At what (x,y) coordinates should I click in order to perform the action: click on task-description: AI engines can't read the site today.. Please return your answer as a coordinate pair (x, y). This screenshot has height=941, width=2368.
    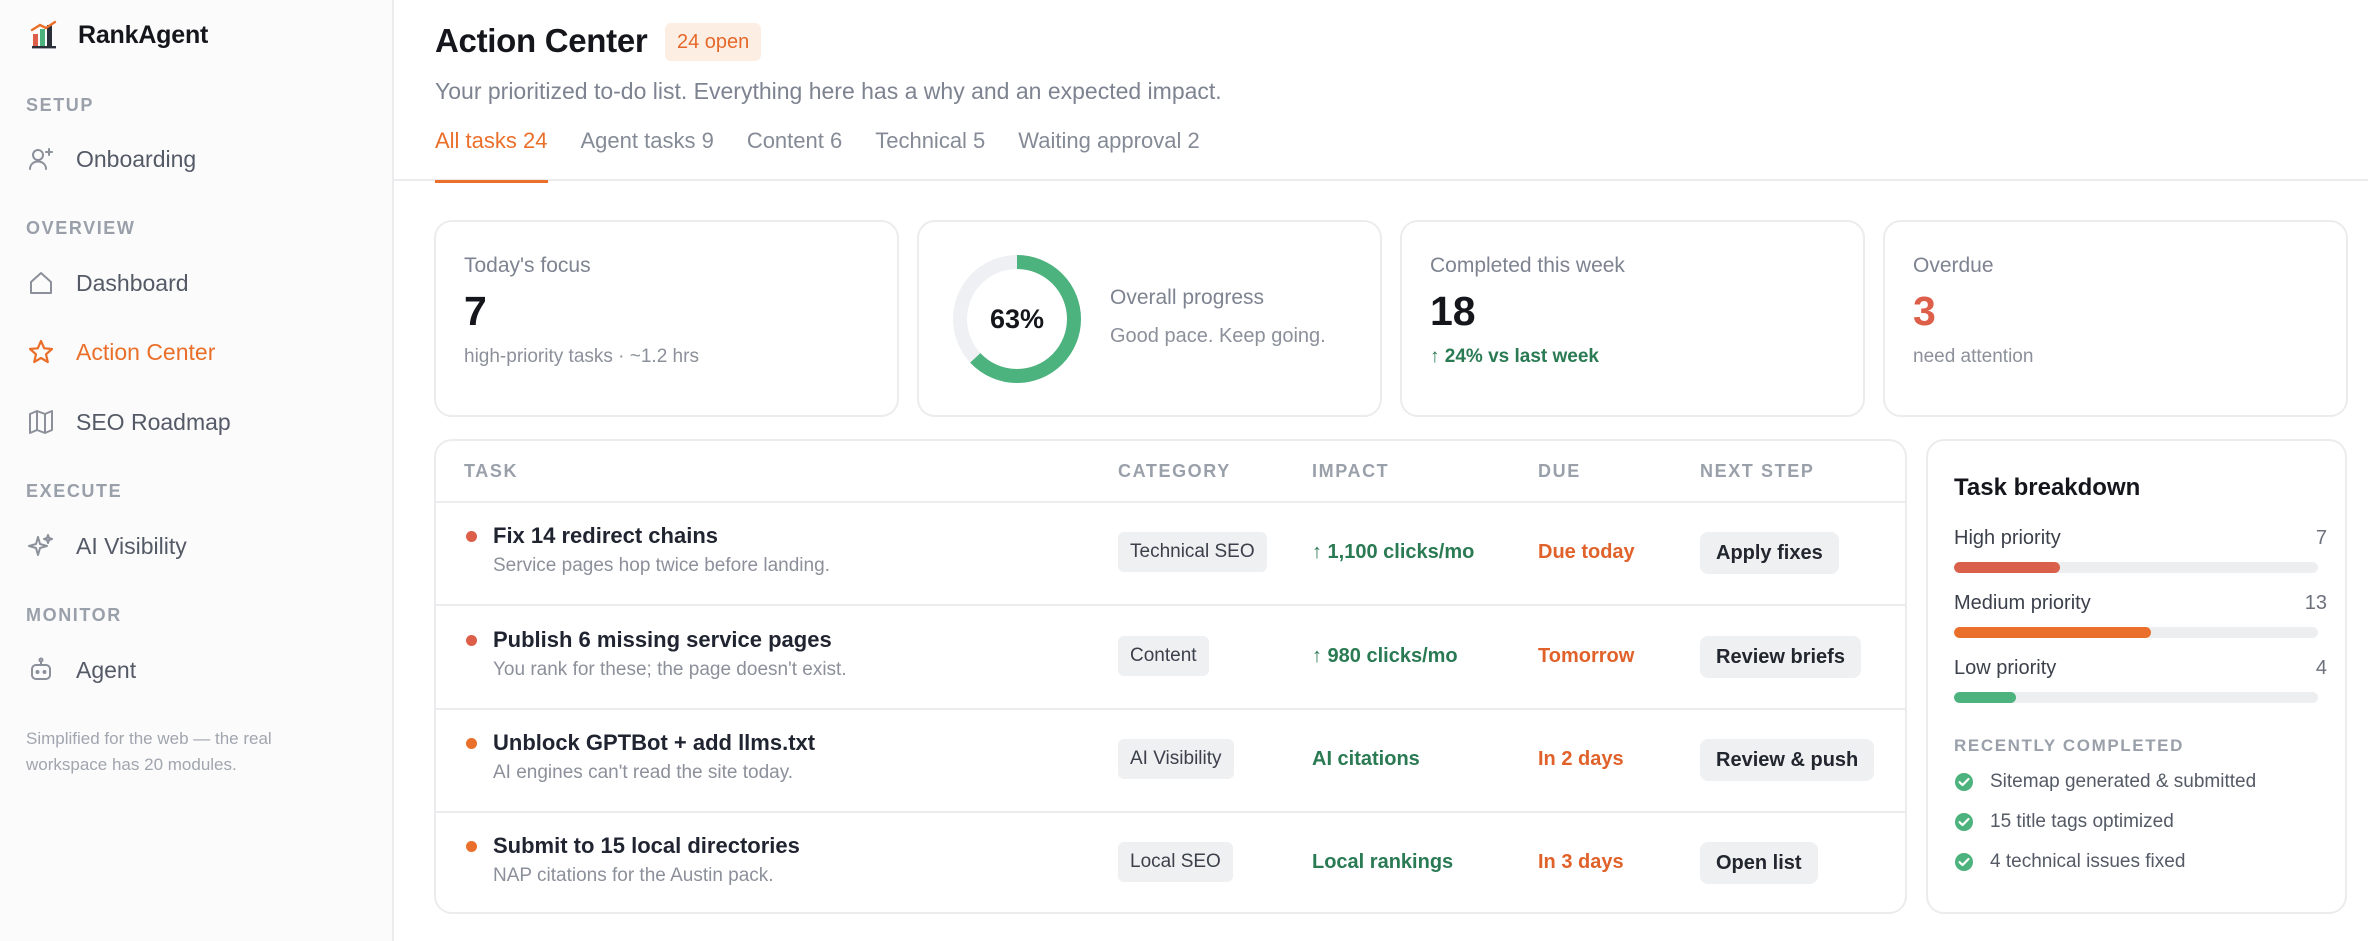
    Looking at the image, I should click on (643, 772).